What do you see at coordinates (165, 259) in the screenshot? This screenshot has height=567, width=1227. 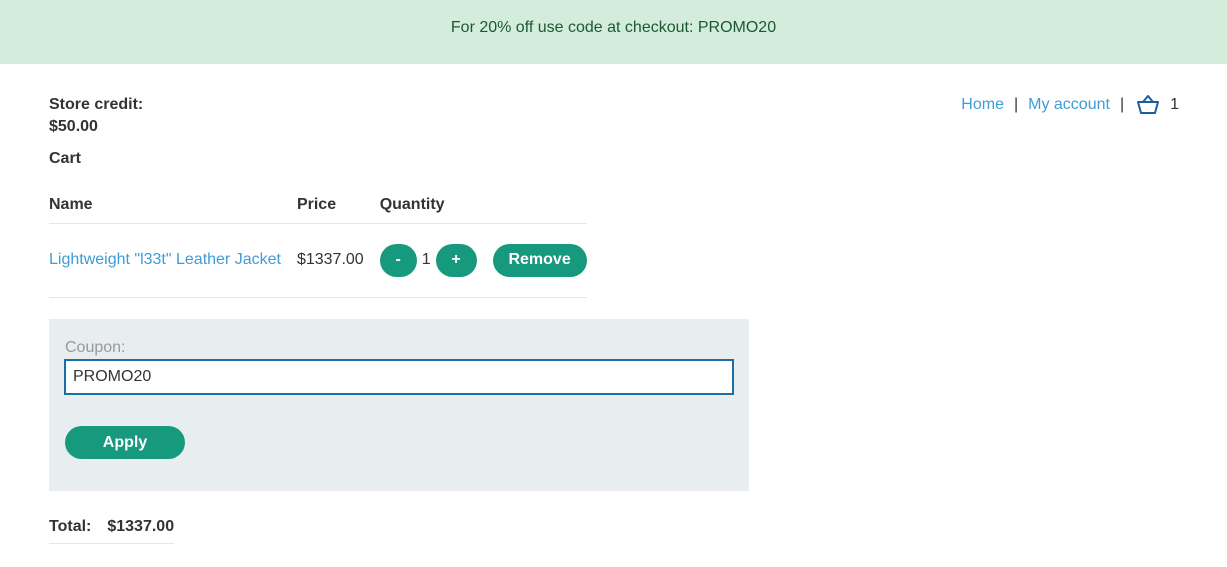 I see `product-name-link: Lightweight "l33t" Leather Jacket` at bounding box center [165, 259].